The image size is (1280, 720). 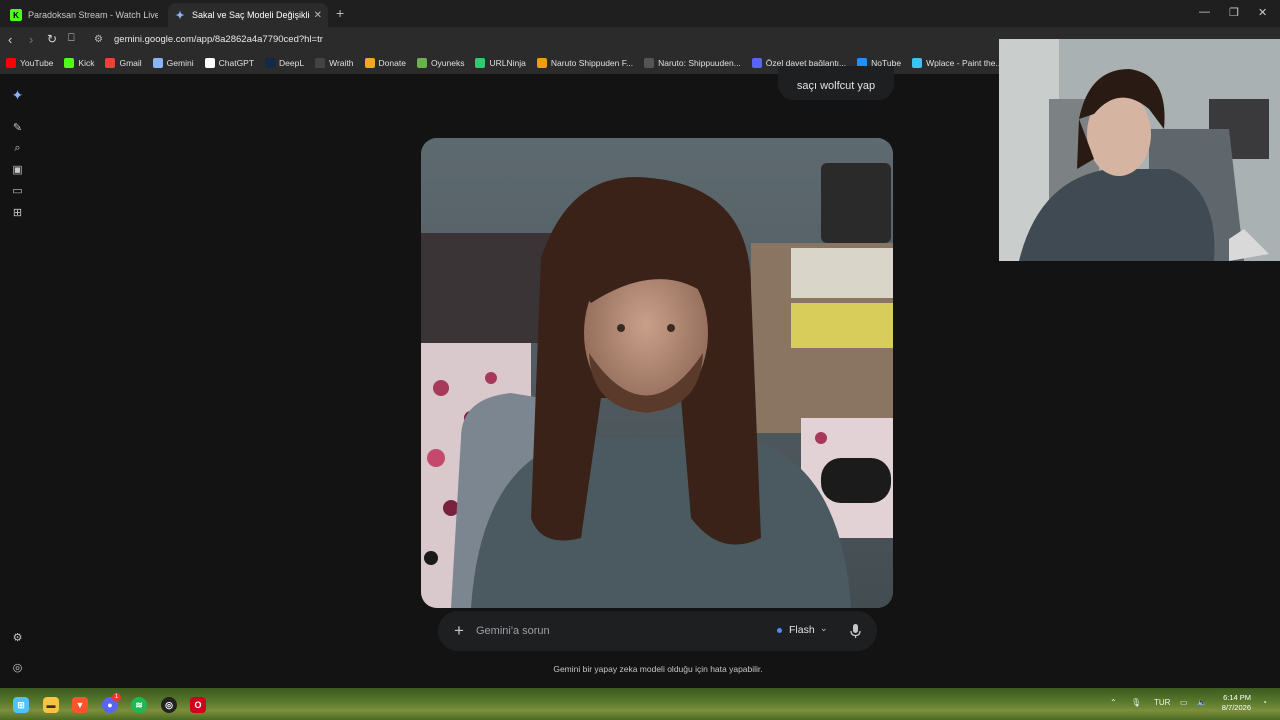 I want to click on gallery-icon: ▣, so click(x=17, y=169).